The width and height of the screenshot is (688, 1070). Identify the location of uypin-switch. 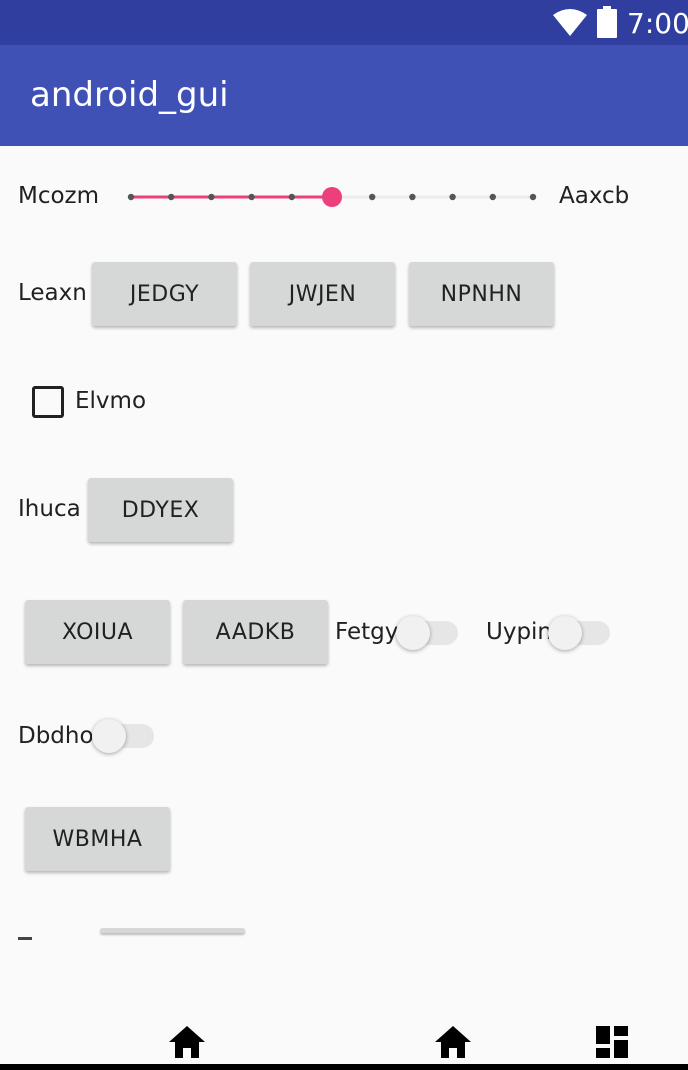
(581, 633).